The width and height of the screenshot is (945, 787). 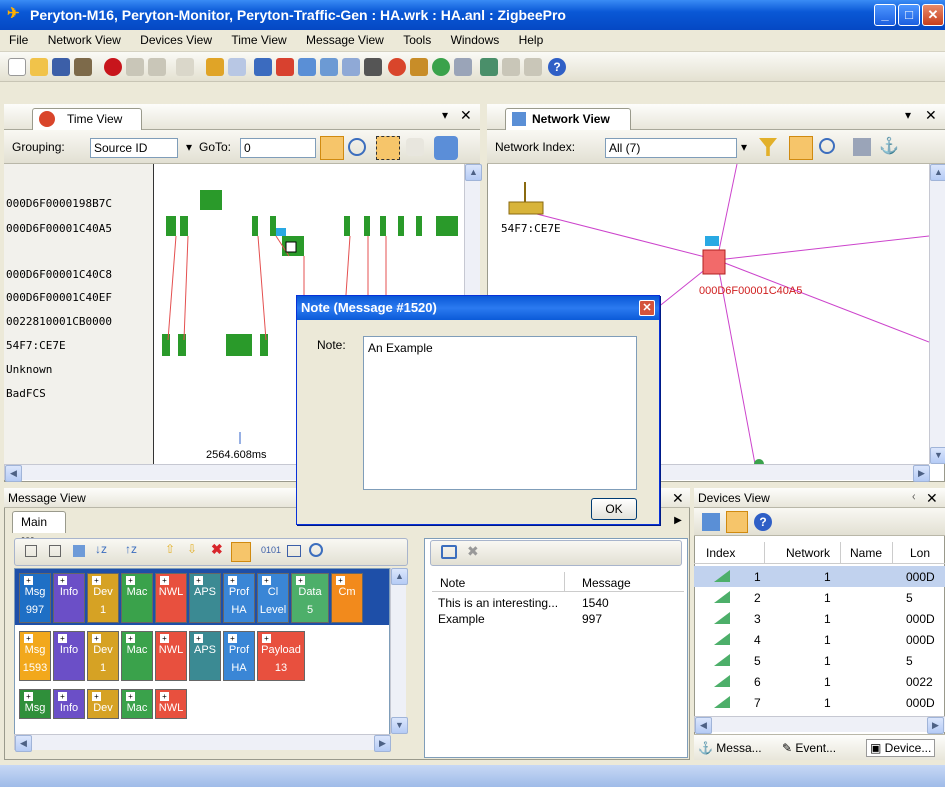 I want to click on devices-header-index: Index, so click(x=720, y=553).